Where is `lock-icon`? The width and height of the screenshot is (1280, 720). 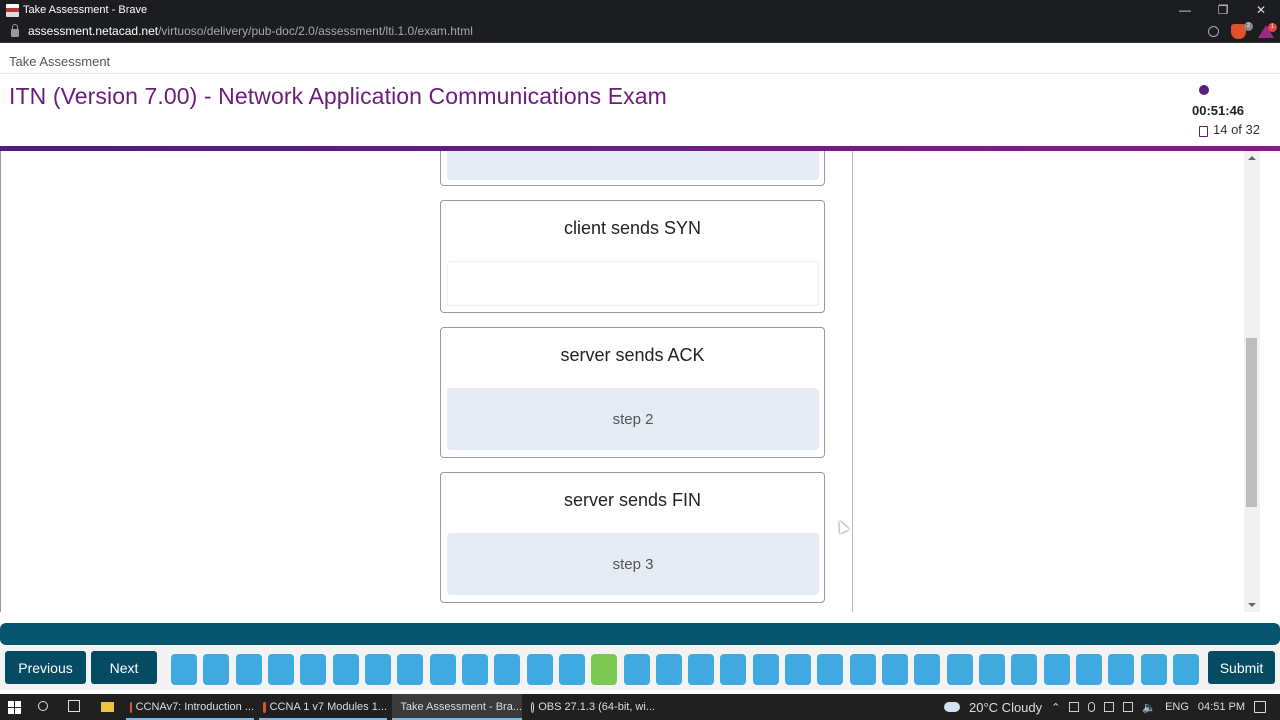 lock-icon is located at coordinates (15, 30).